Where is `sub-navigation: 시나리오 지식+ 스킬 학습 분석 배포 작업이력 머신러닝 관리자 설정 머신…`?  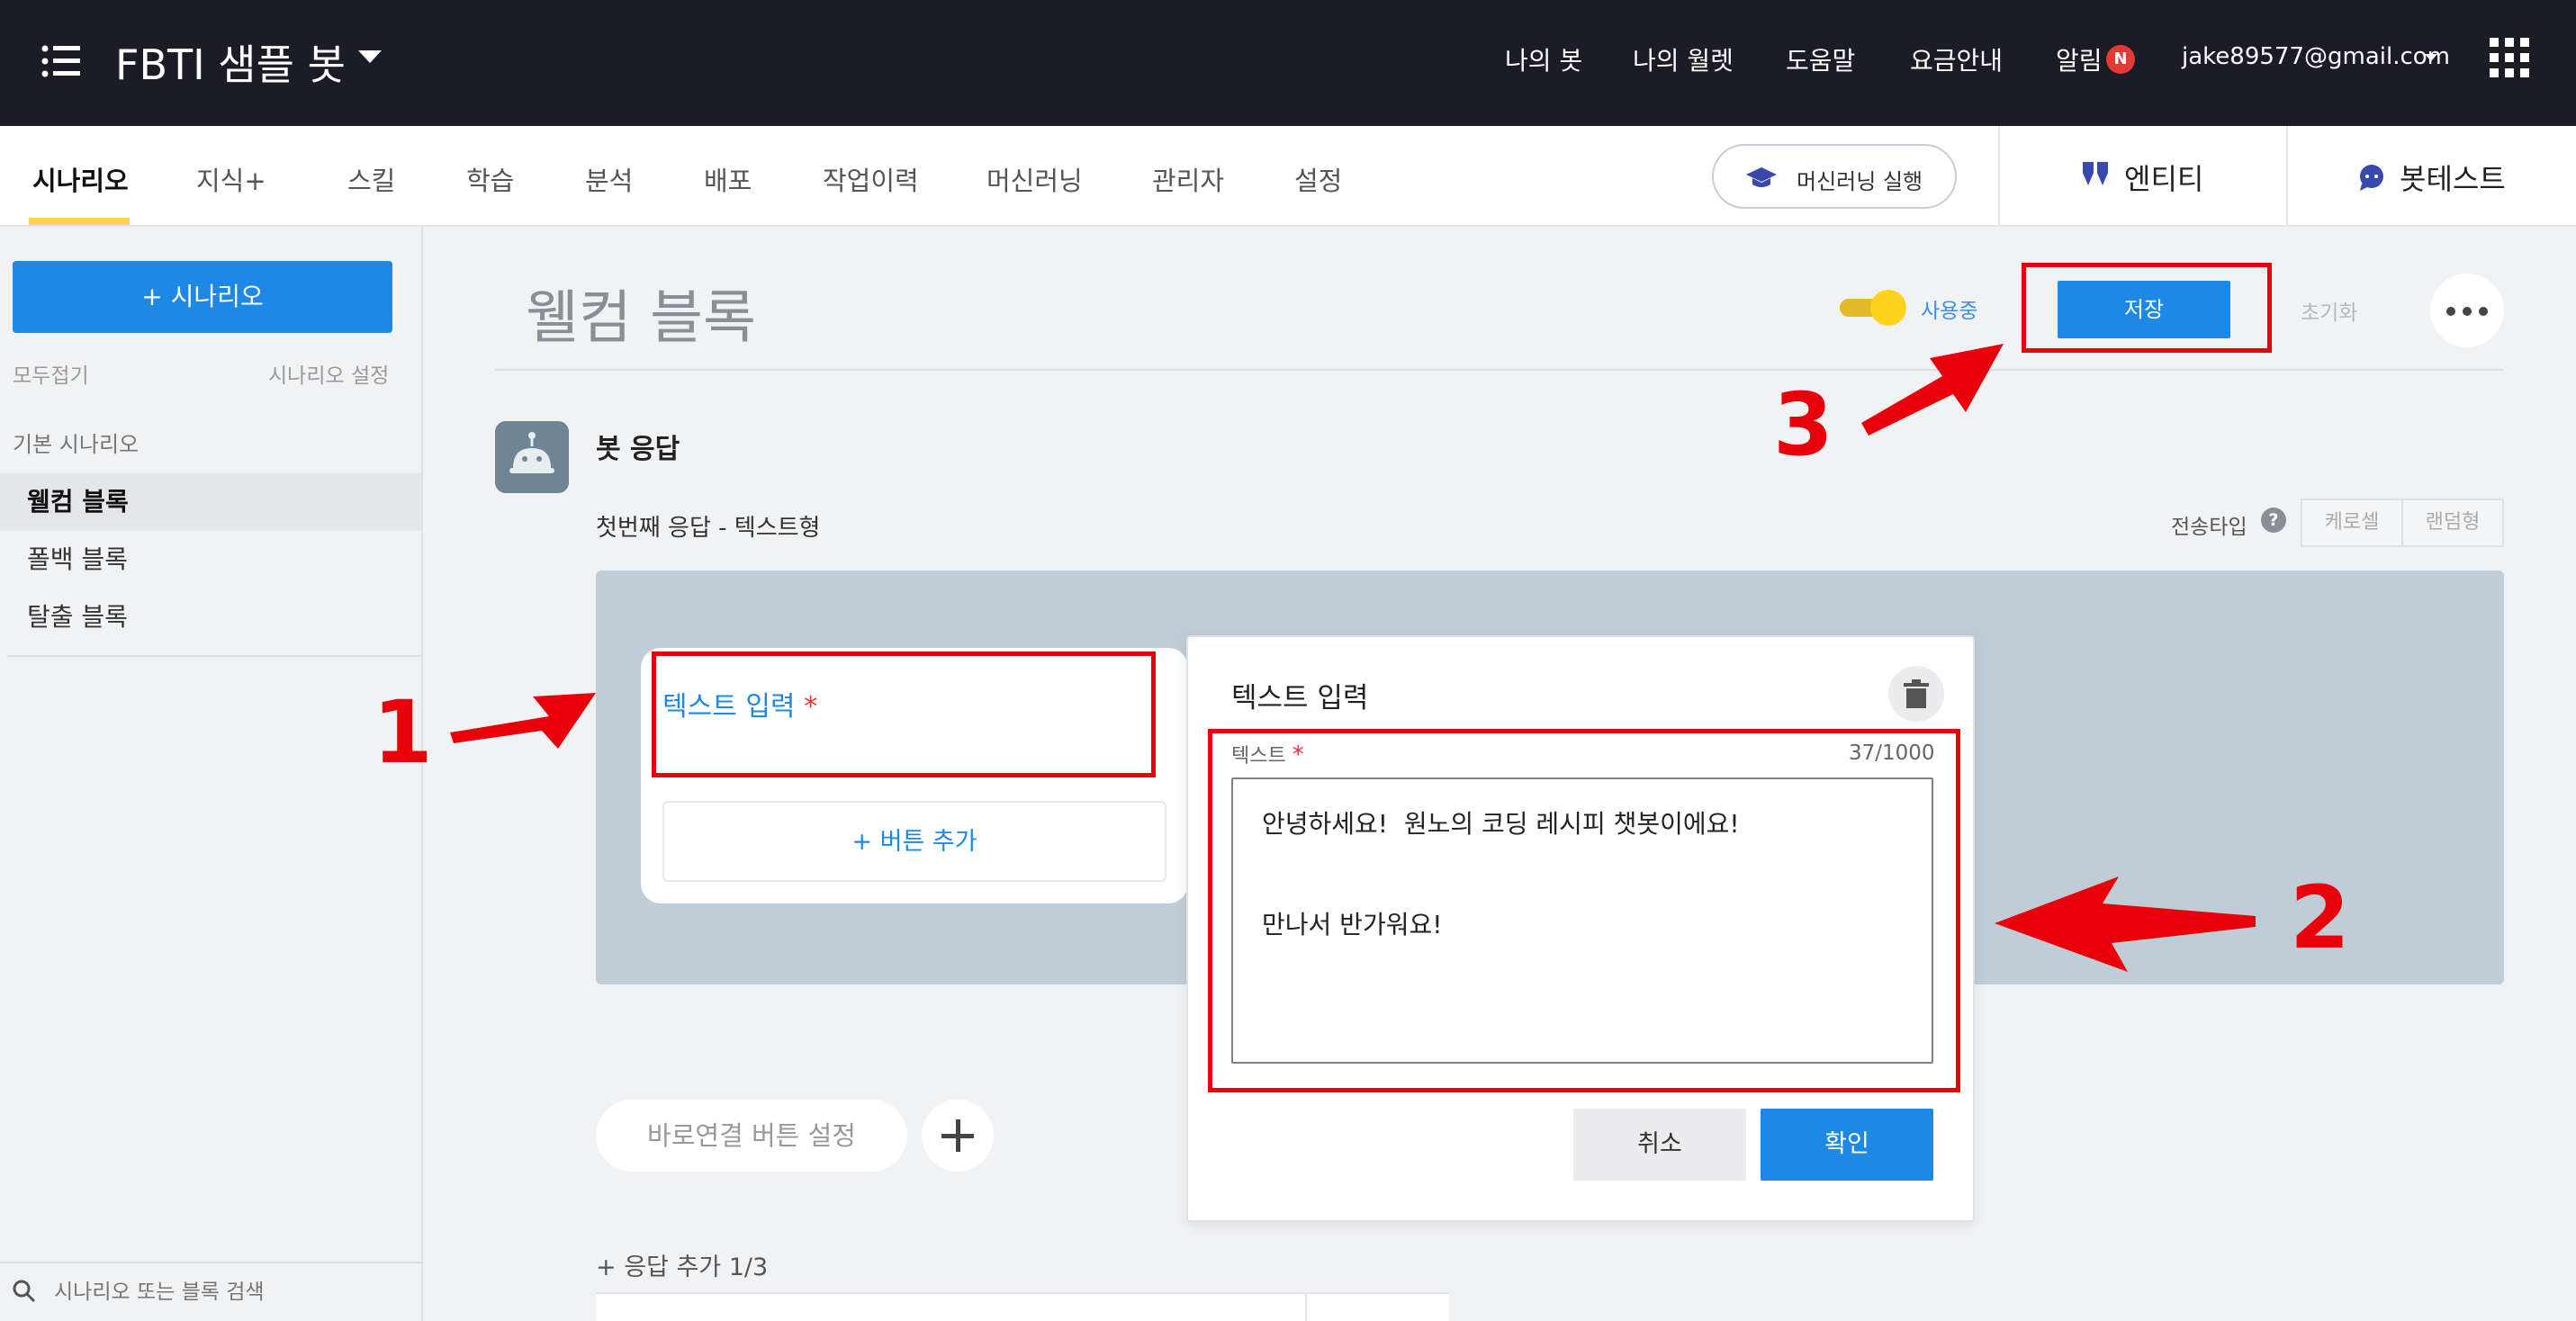
sub-navigation: 시나리오 지식+ 스킬 학습 분석 배포 작업이력 머신러닝 관리자 설정 머신… is located at coordinates (1288, 177).